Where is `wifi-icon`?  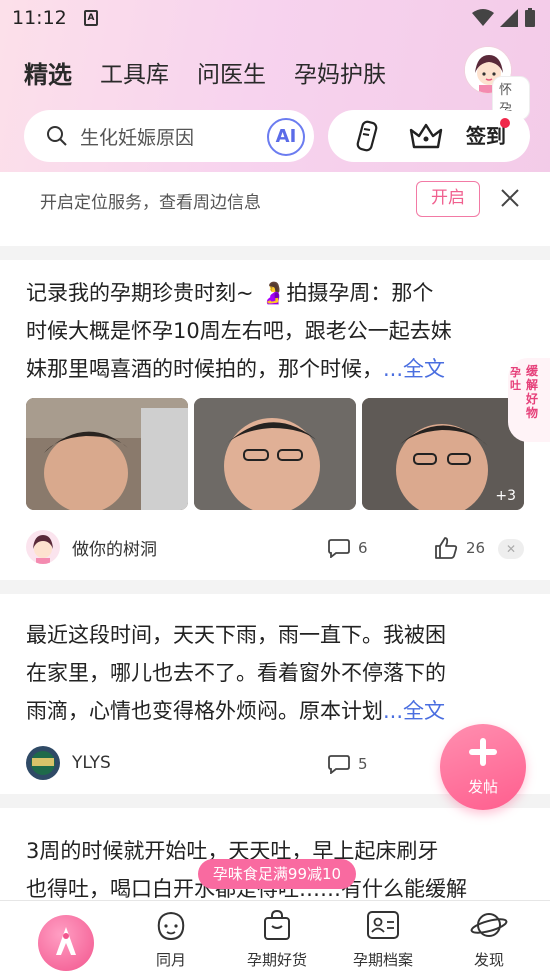
wifi-icon is located at coordinates (483, 17).